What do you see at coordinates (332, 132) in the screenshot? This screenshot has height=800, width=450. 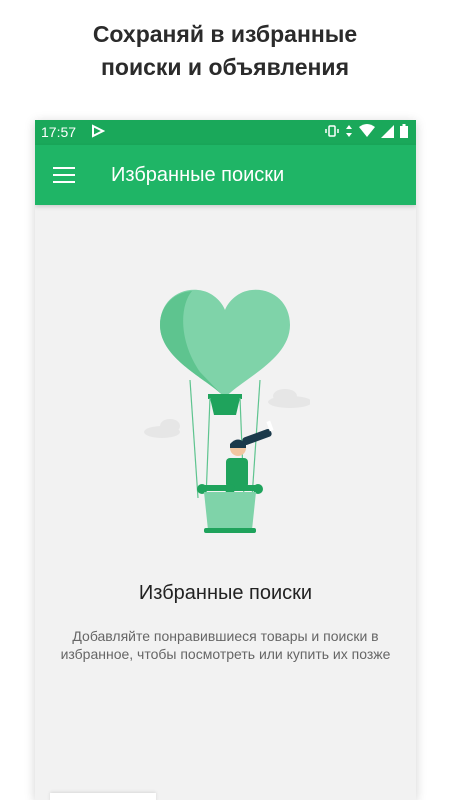 I see `vibrate-icon` at bounding box center [332, 132].